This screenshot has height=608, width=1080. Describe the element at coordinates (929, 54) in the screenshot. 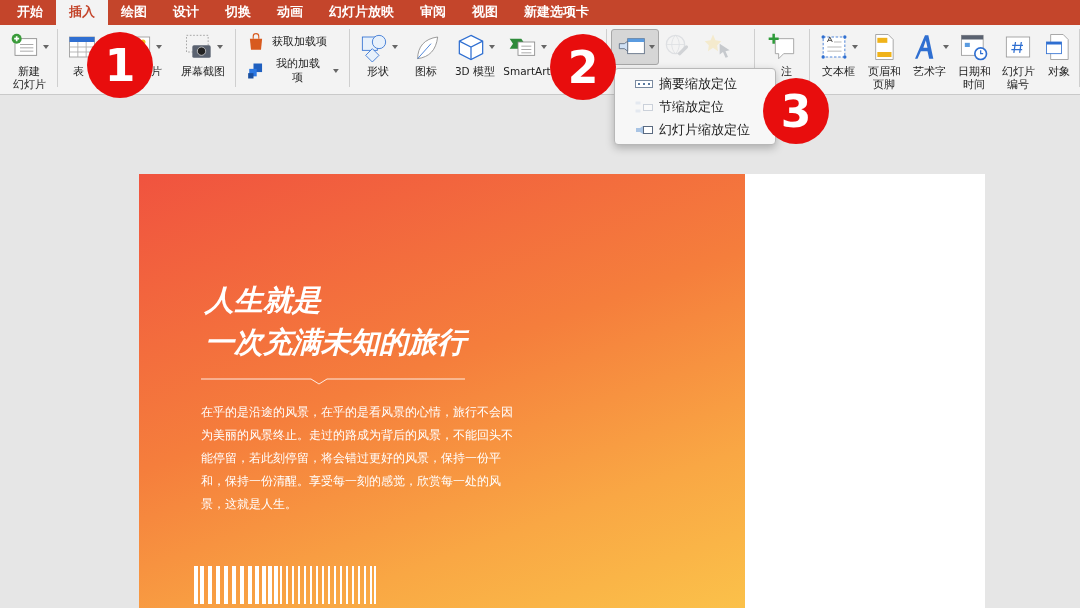

I see `ribbon-button: 艺术字` at that location.